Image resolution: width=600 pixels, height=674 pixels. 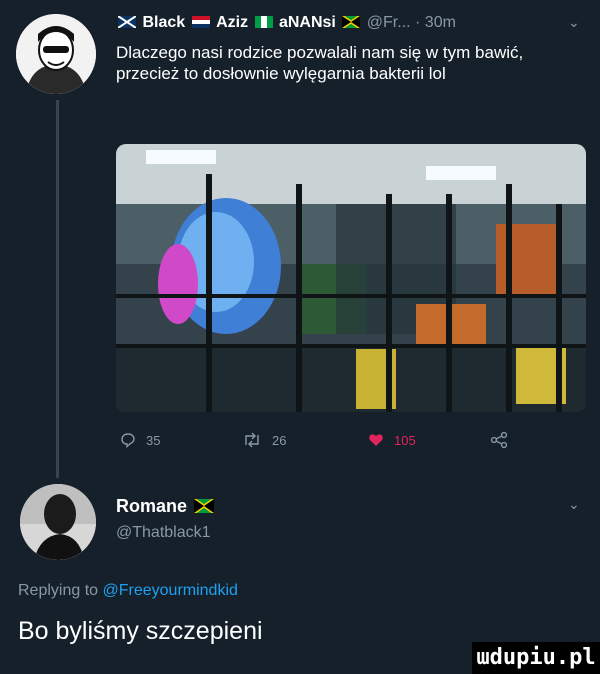 What do you see at coordinates (264, 440) in the screenshot?
I see `retweet-button: 26` at bounding box center [264, 440].